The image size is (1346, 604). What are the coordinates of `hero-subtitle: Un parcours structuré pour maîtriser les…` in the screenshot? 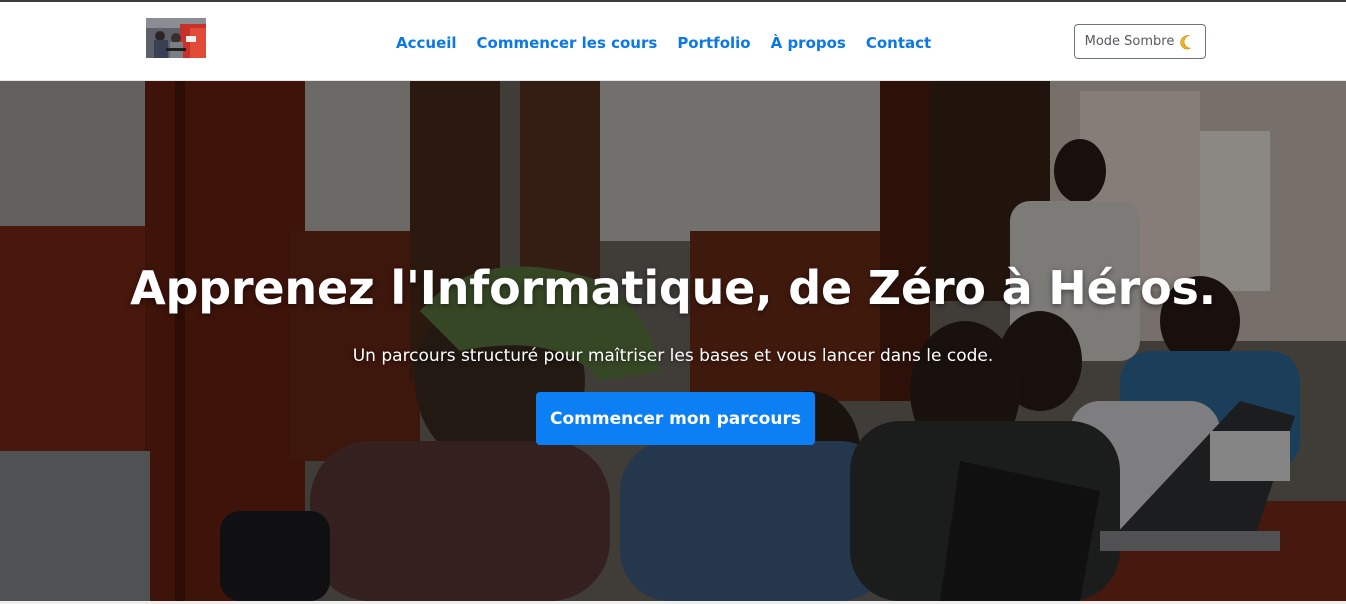 It's located at (673, 356).